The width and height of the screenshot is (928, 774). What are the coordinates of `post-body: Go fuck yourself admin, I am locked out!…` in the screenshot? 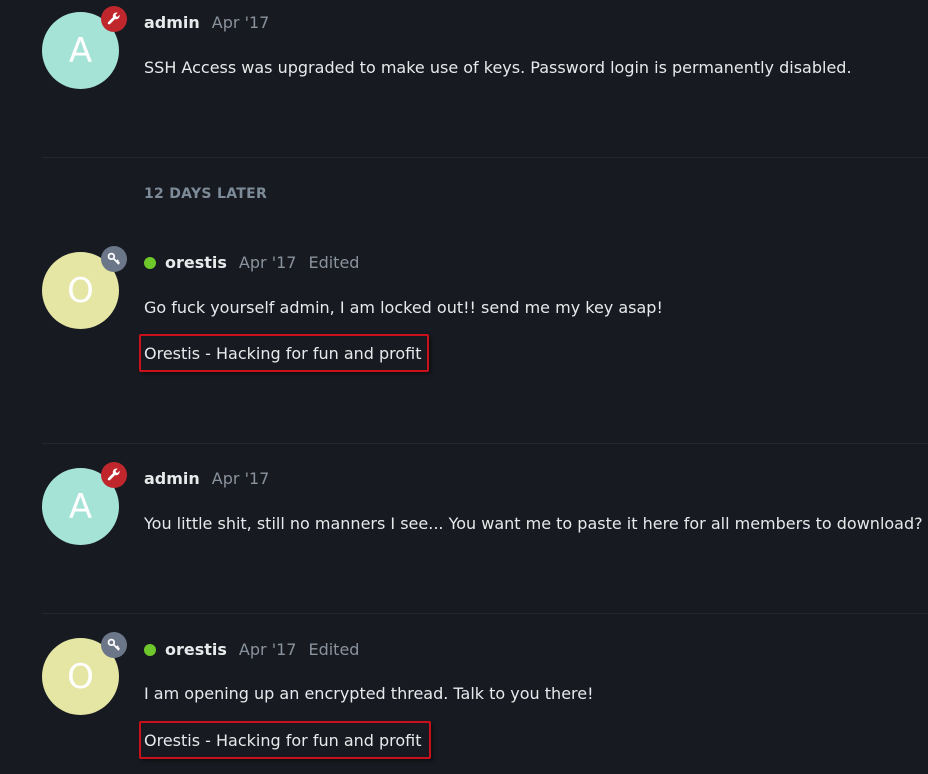 It's located at (403, 307).